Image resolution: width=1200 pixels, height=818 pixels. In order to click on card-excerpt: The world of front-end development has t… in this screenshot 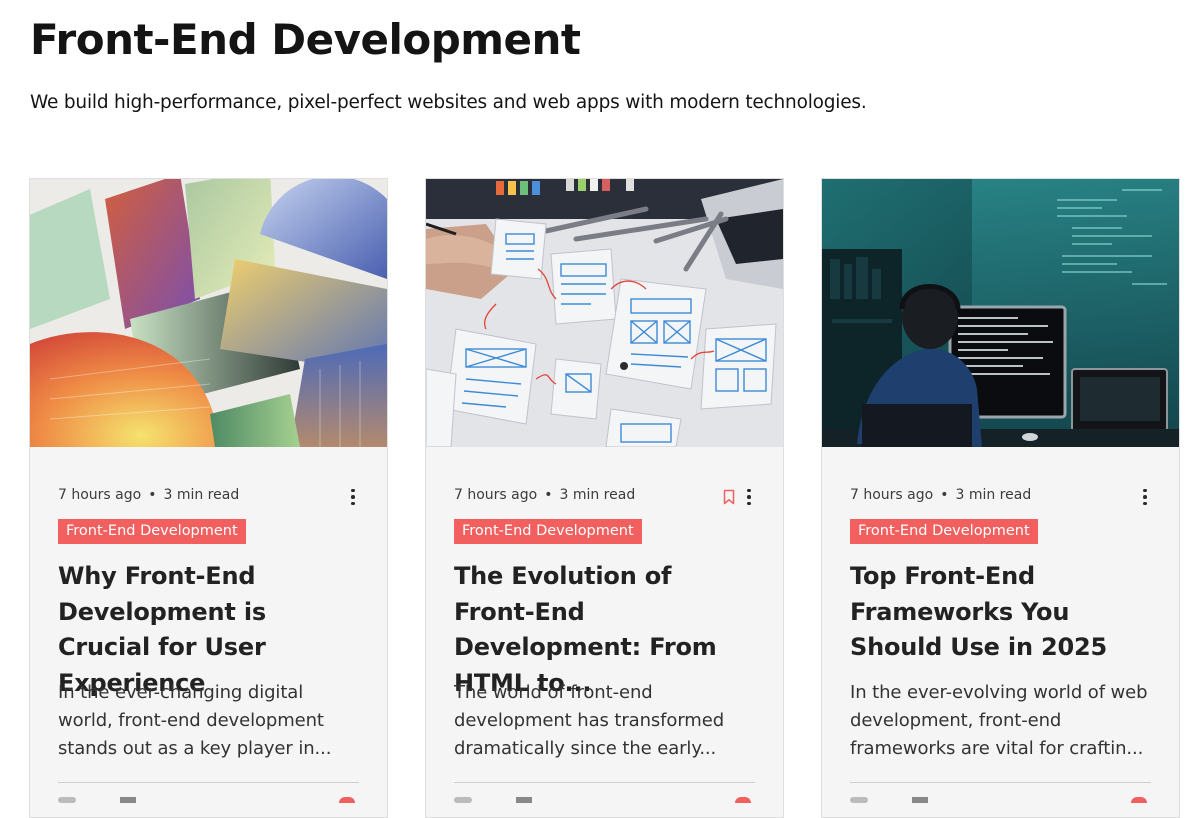, I will do `click(589, 720)`.